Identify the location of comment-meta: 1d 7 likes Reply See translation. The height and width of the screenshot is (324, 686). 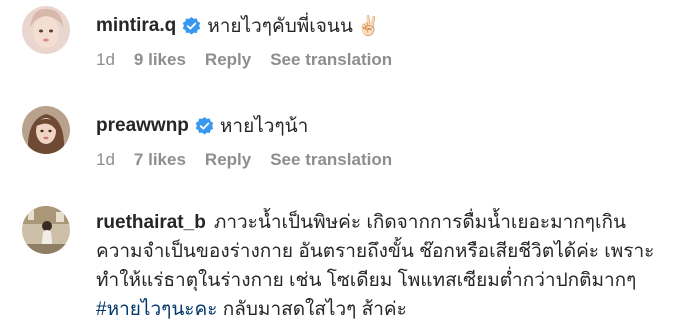
(253, 160).